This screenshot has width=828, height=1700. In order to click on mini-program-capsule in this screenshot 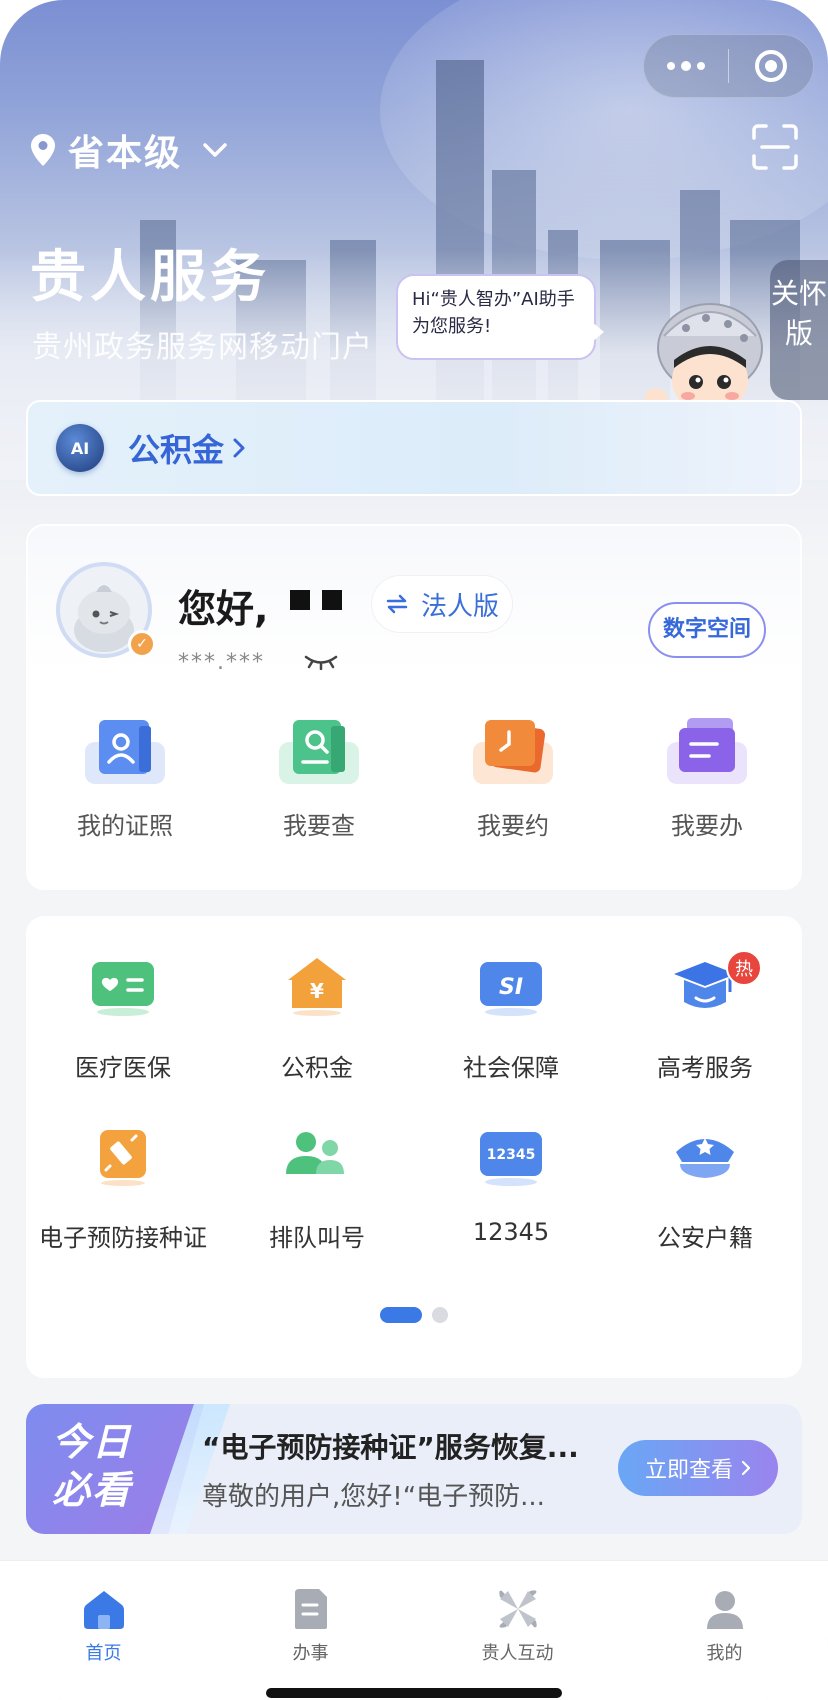, I will do `click(728, 66)`.